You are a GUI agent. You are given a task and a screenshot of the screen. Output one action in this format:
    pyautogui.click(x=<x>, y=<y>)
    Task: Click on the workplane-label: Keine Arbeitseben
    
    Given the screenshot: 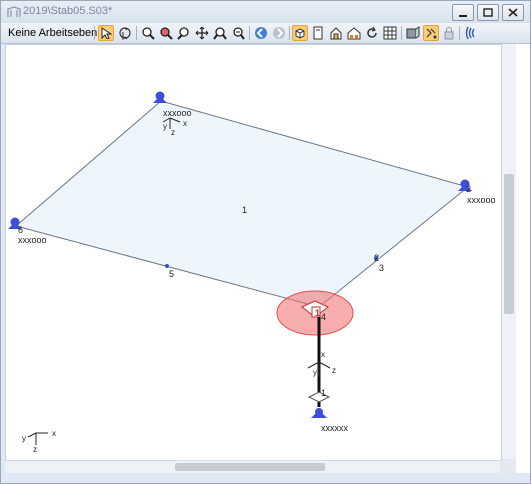 What is the action you would take?
    pyautogui.click(x=53, y=33)
    